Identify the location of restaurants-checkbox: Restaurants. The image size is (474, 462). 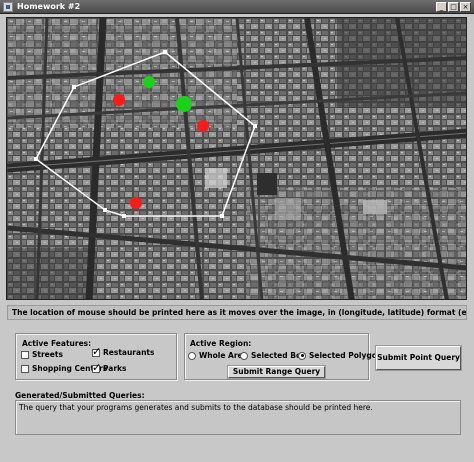
(123, 351).